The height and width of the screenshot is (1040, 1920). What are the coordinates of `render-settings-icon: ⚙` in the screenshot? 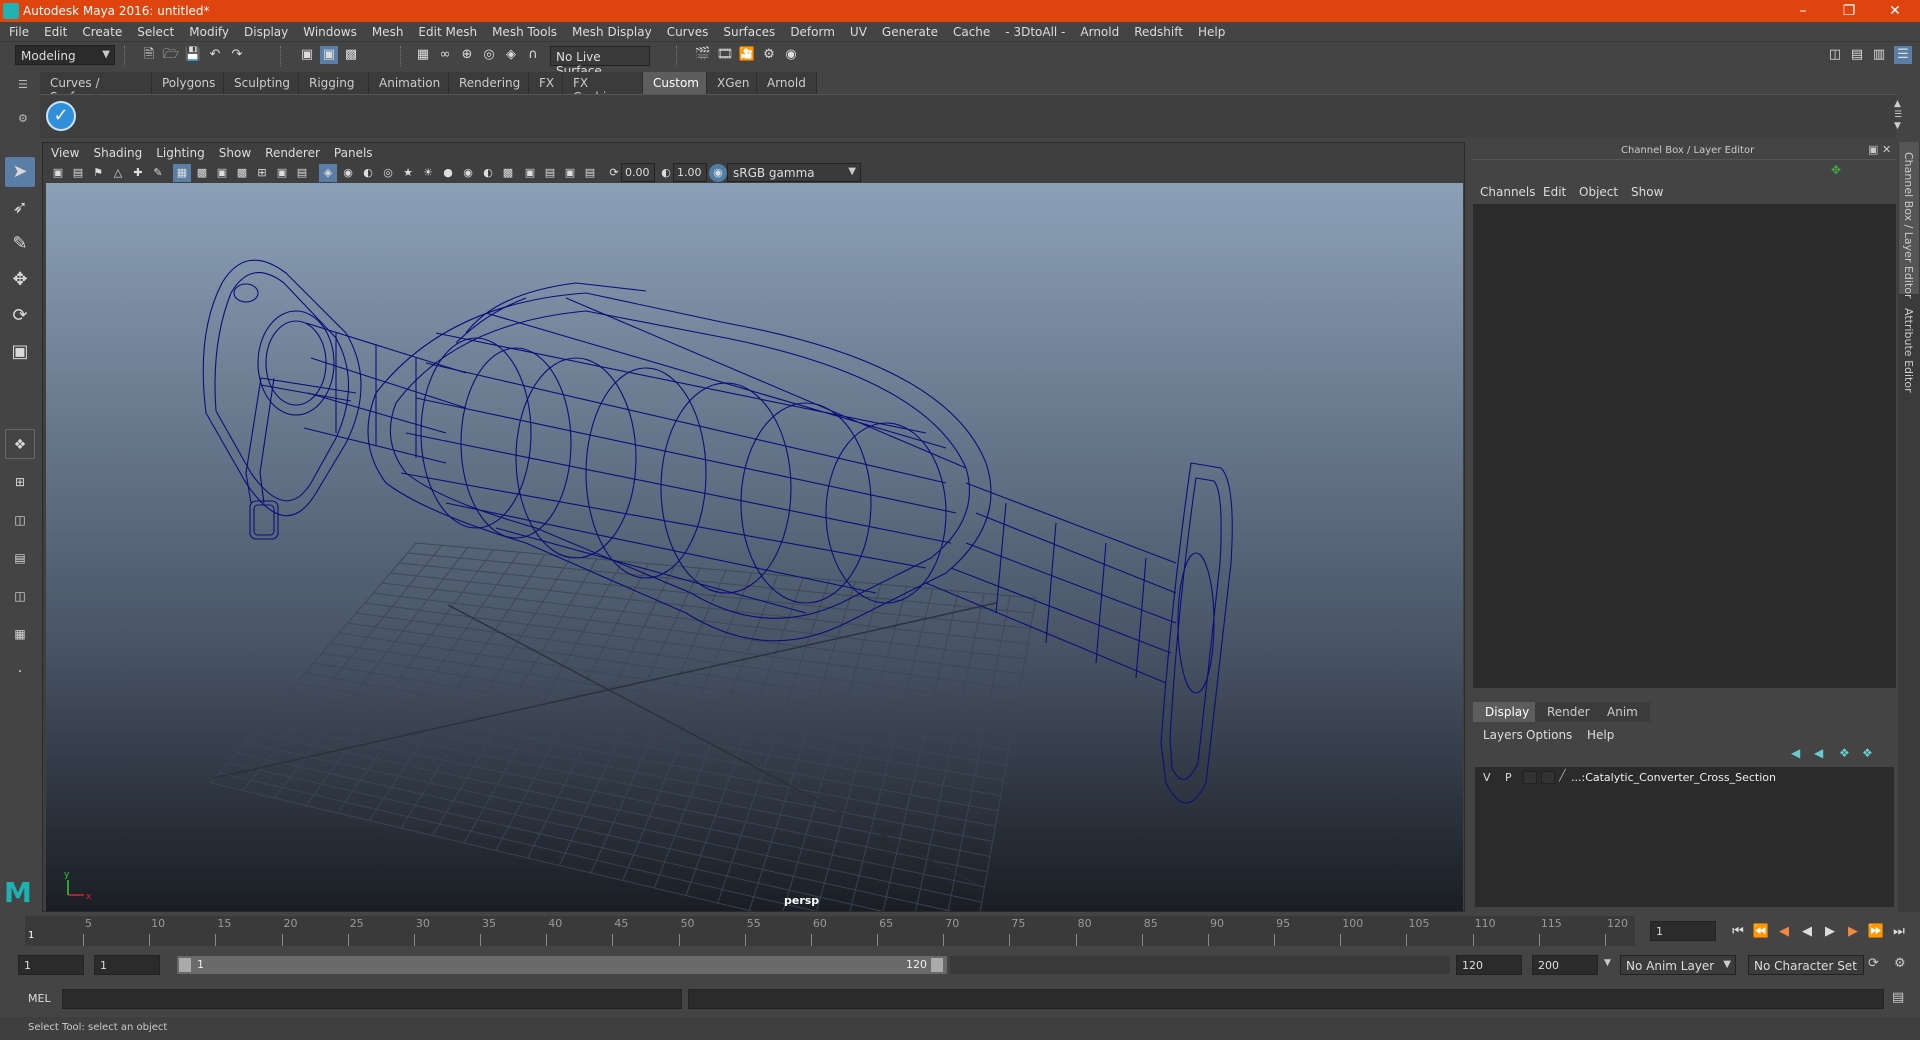 It's located at (769, 55).